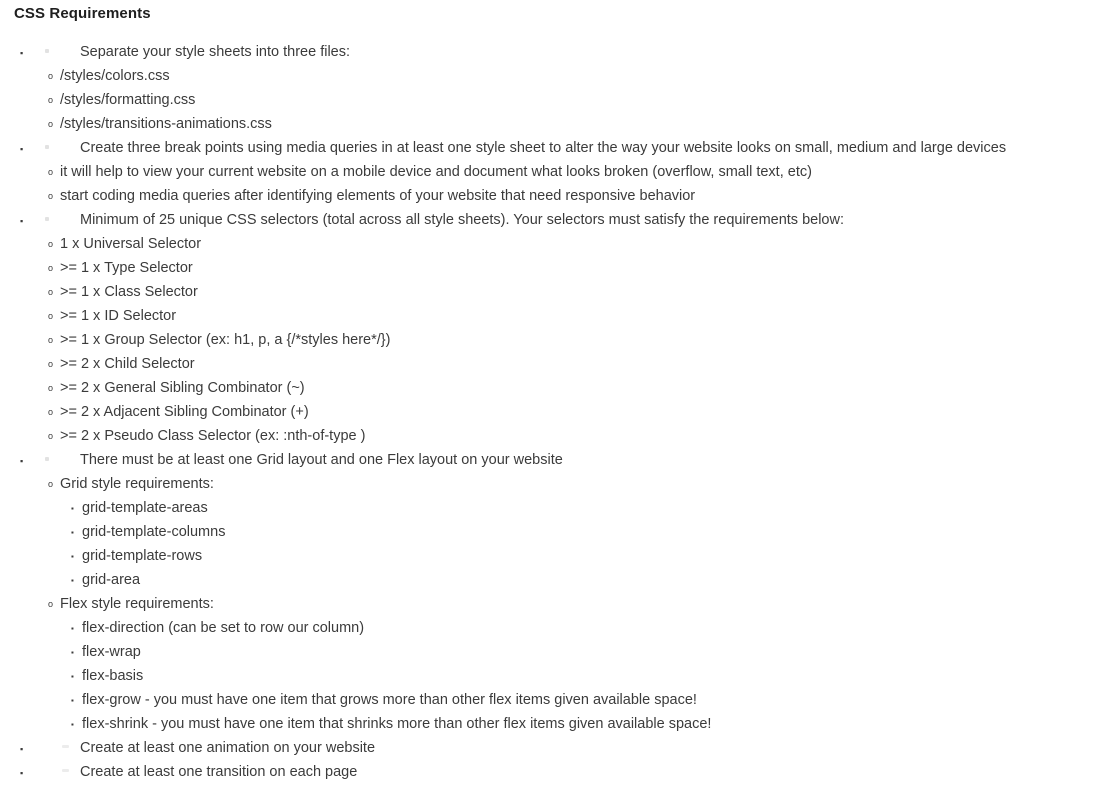 The width and height of the screenshot is (1106, 794). I want to click on list-item-label: /styles/colors.css, so click(115, 76).